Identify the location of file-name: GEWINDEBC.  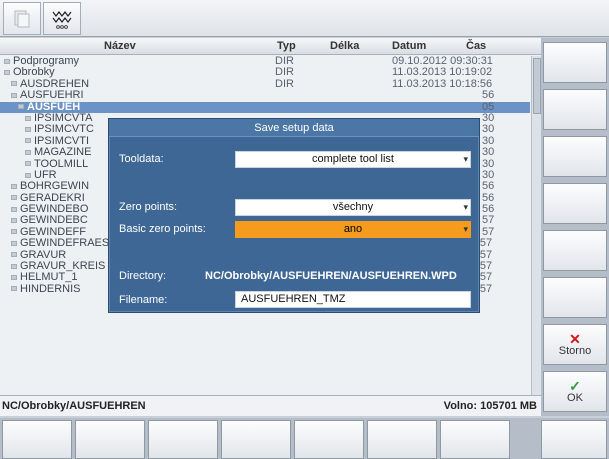
(54, 220).